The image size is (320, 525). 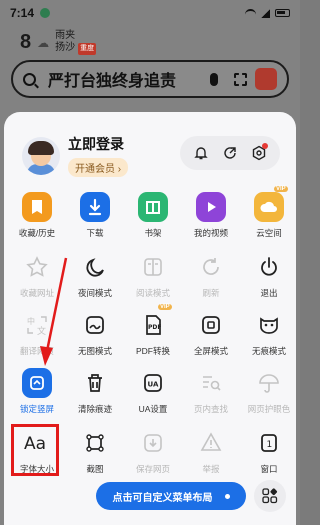 I want to click on search-go-button, so click(x=266, y=79).